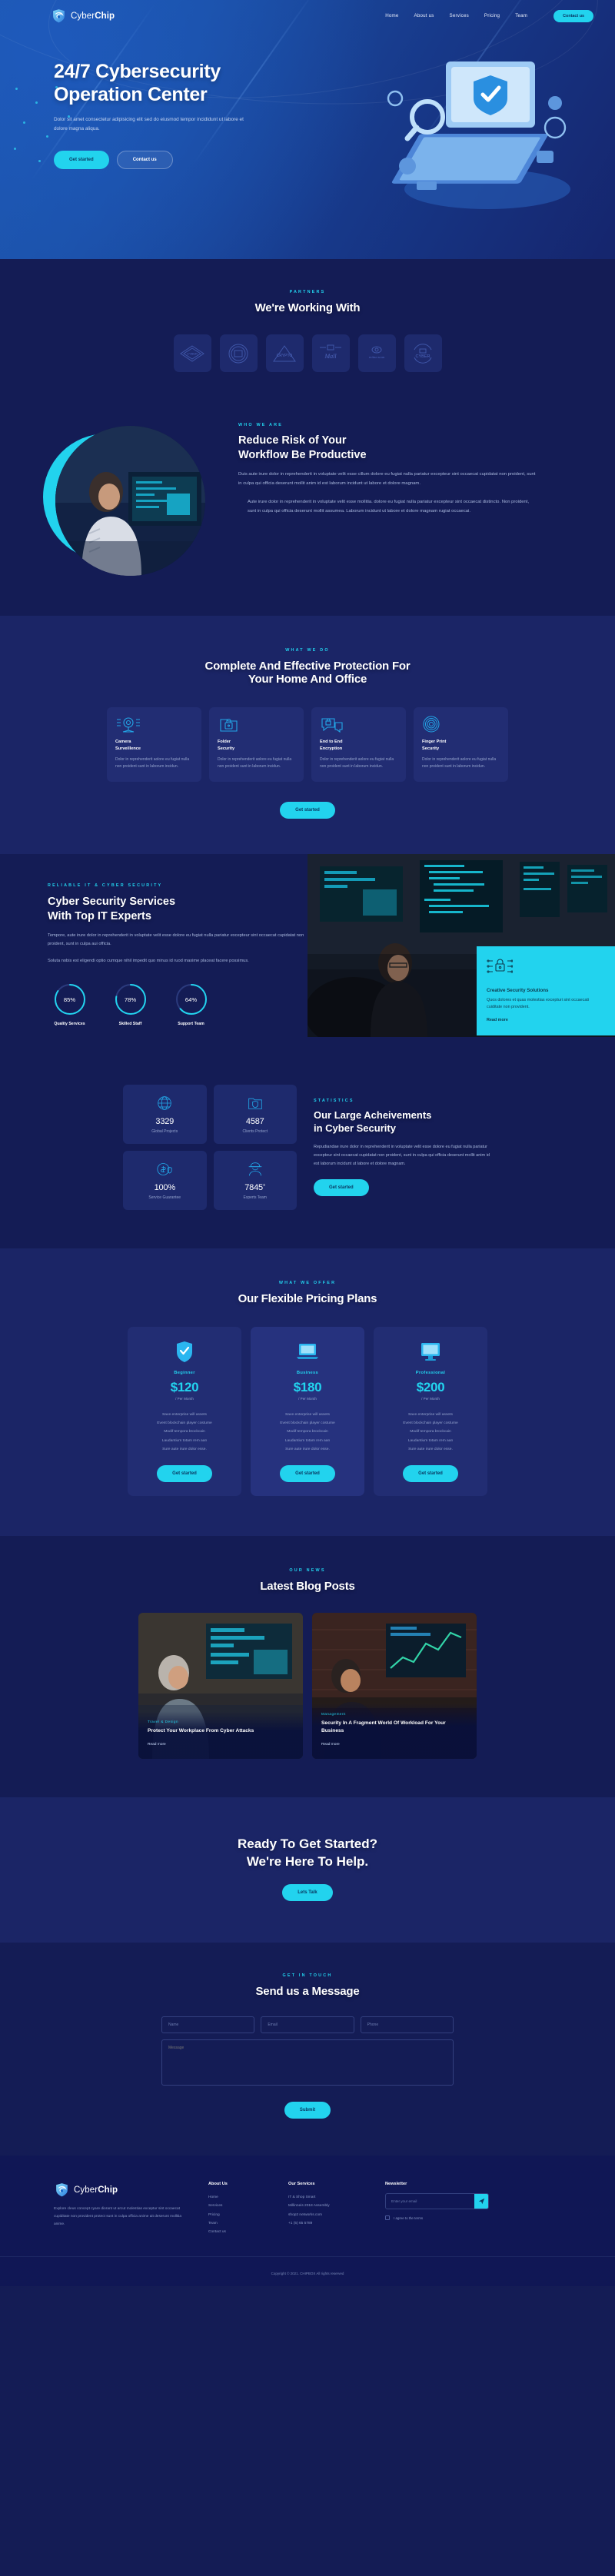 The width and height of the screenshot is (615, 2576). I want to click on pricing-eyebrow: WHAT WE OFFER, so click(307, 1283).